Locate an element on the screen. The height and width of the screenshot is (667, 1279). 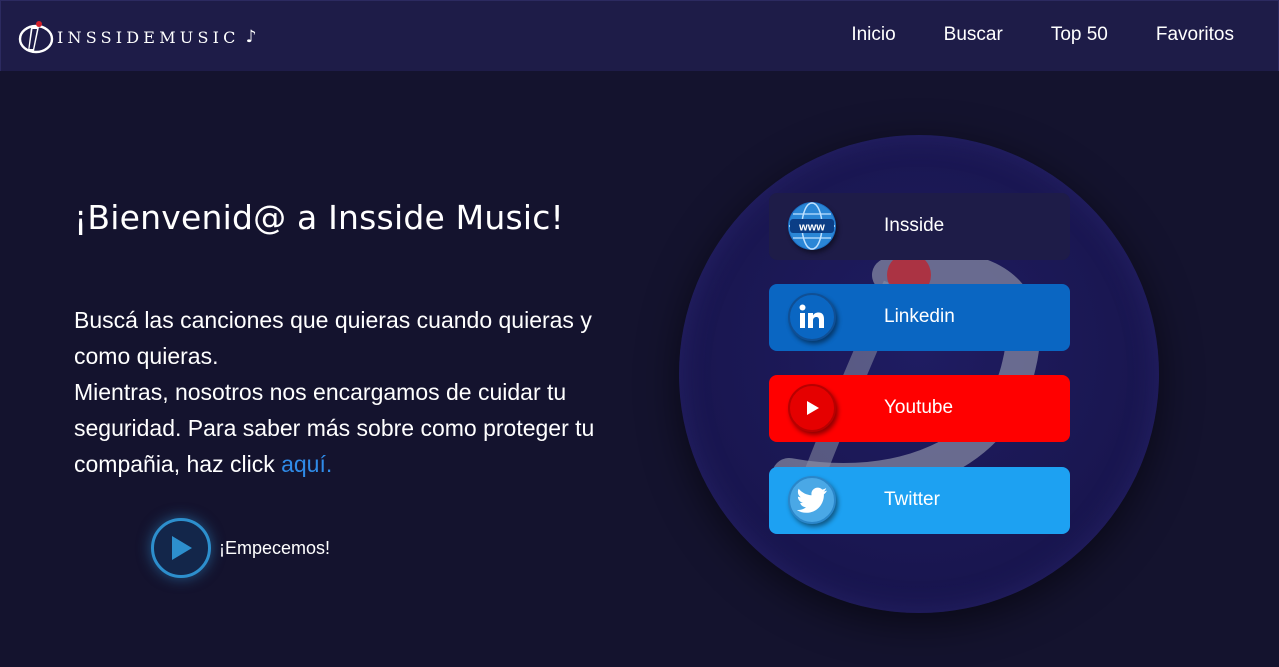
play-icon is located at coordinates (182, 548).